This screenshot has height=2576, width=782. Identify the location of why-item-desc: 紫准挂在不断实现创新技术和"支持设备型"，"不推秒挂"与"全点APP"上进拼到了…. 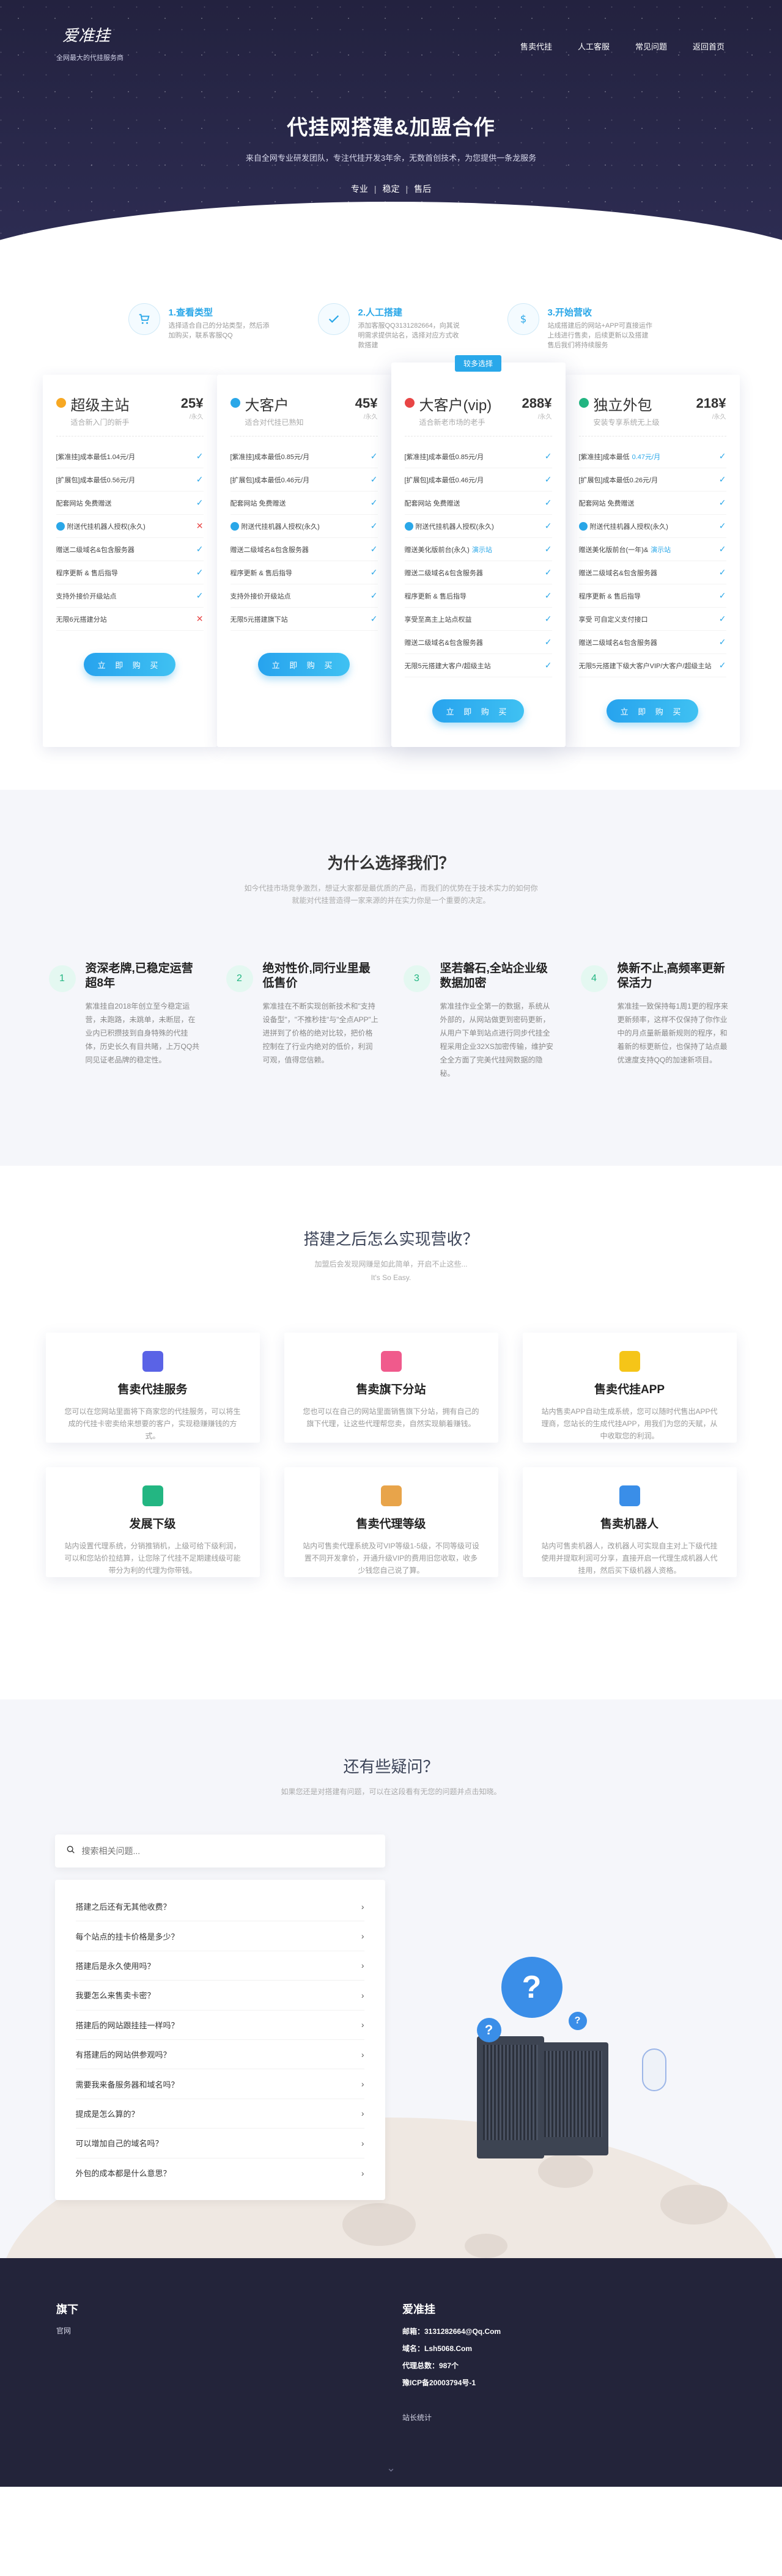
(320, 1033).